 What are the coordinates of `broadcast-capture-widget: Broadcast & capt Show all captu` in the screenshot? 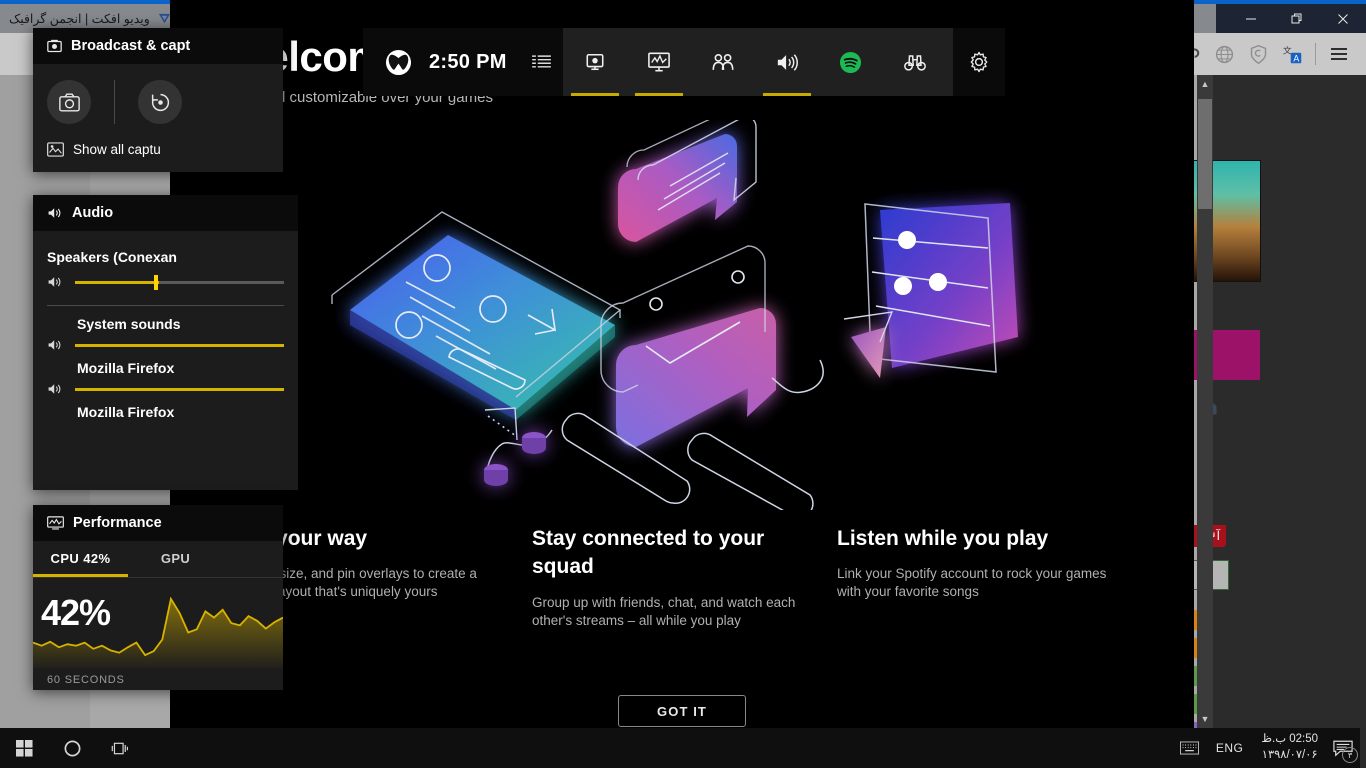 It's located at (158, 100).